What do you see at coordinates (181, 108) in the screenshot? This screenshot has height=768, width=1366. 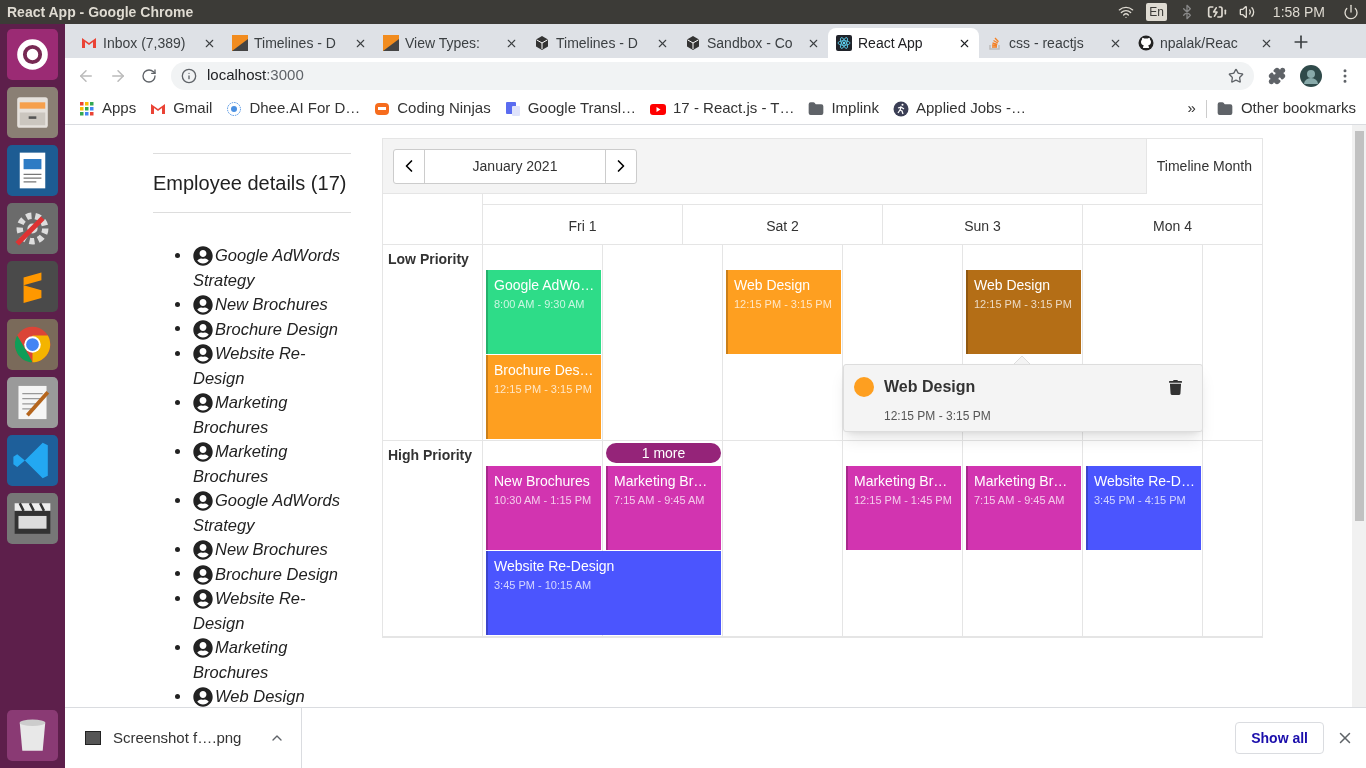 I see `bookmark: Gmail` at bounding box center [181, 108].